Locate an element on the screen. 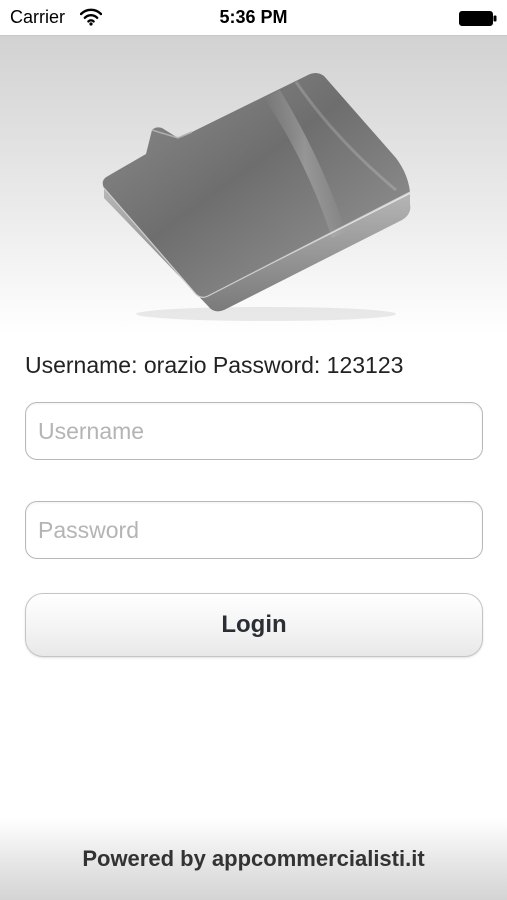 The width and height of the screenshot is (507, 900). footer: Powered by appcommercialisti.it is located at coordinates (253, 859).